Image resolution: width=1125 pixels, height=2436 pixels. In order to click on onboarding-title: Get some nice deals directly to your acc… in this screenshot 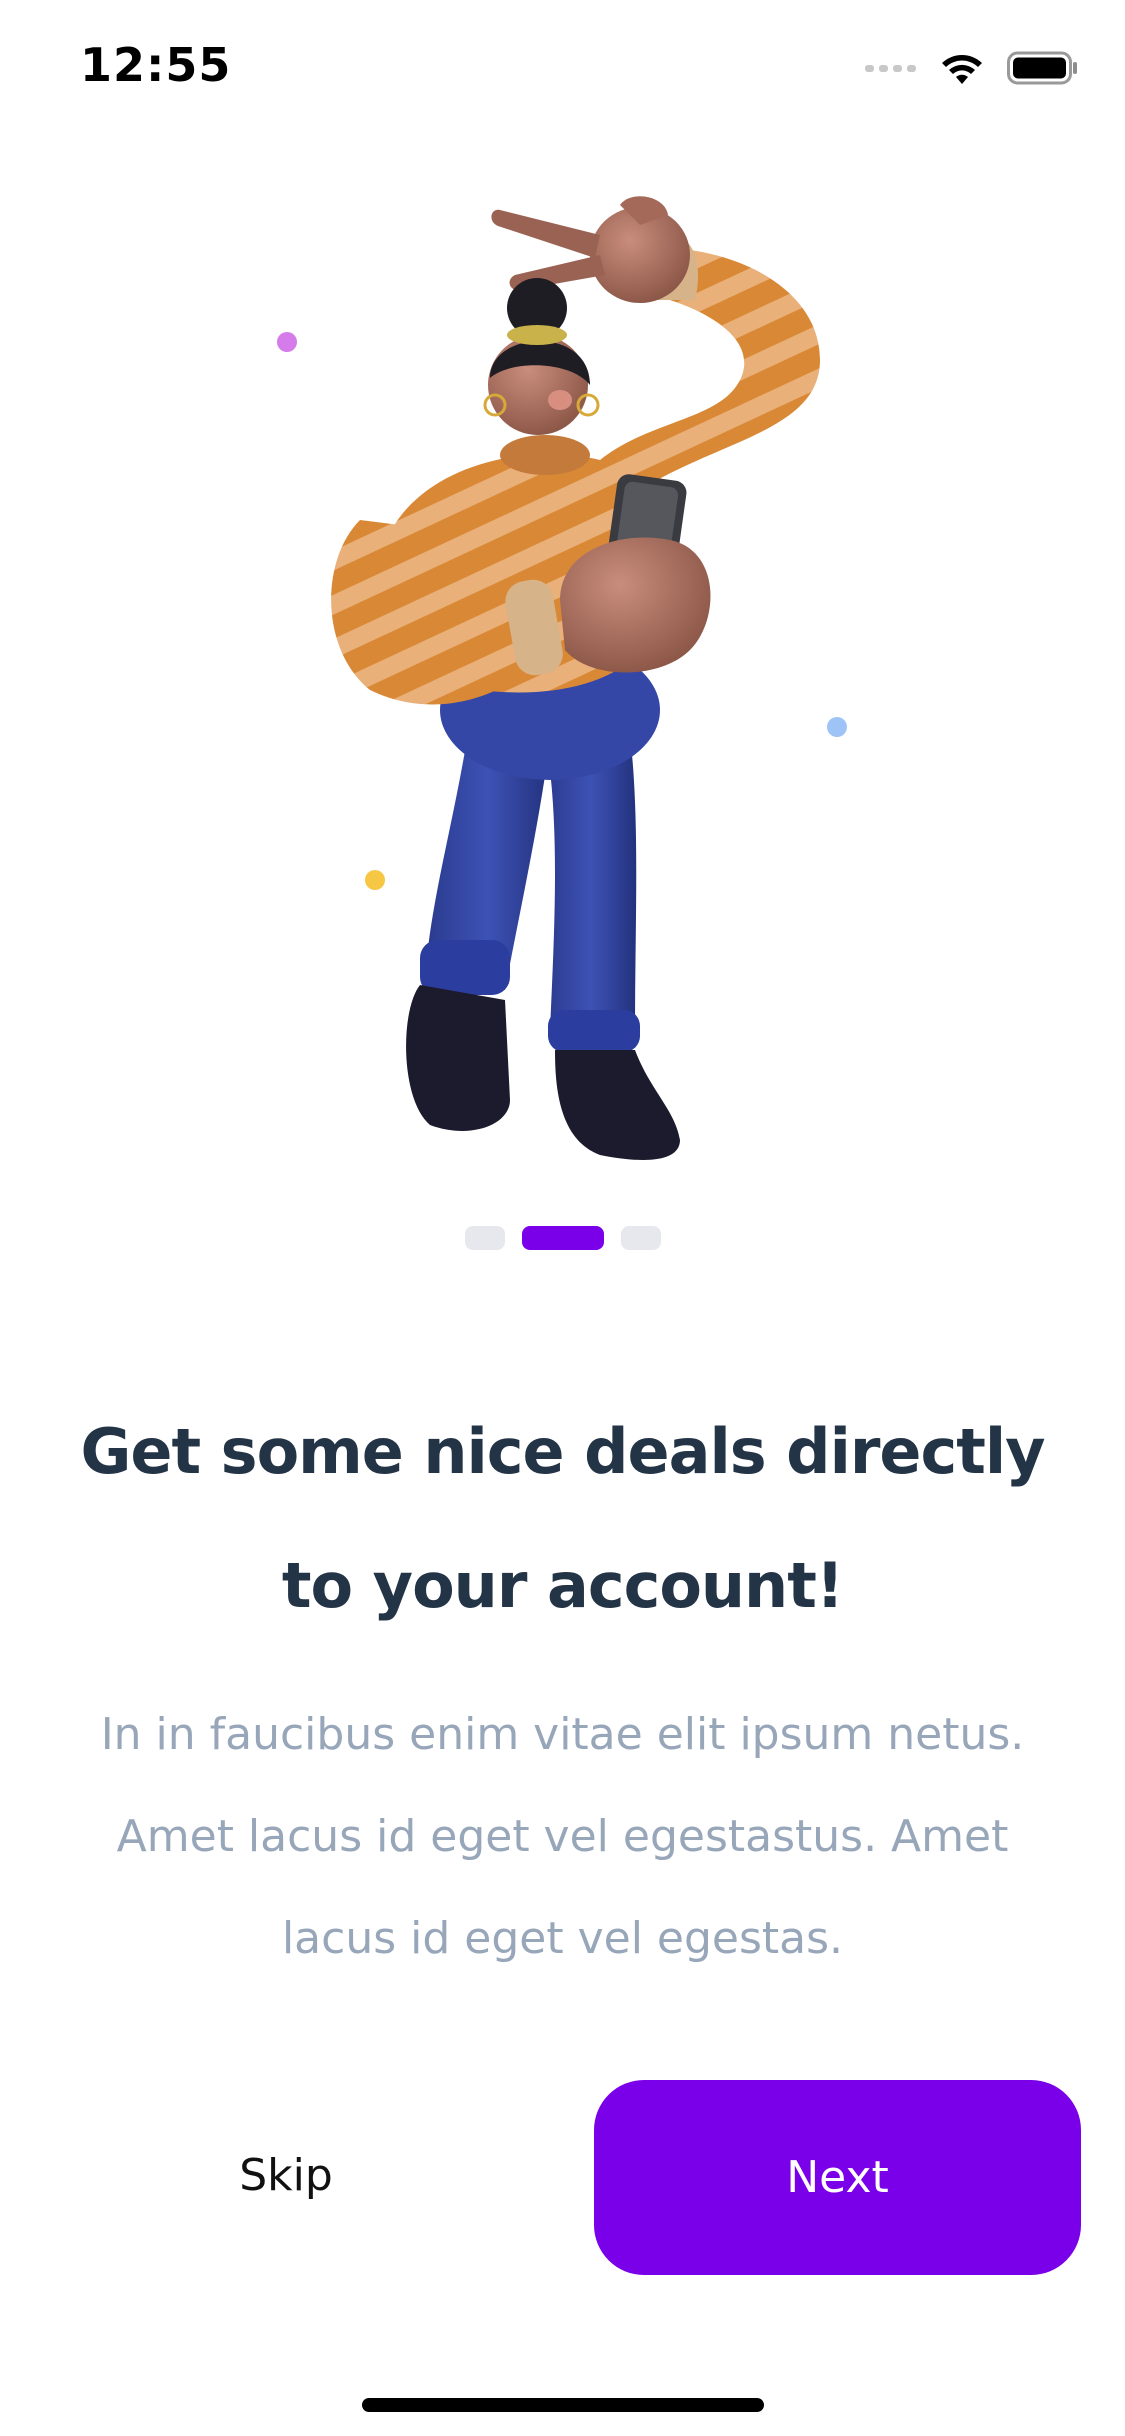, I will do `click(563, 1518)`.